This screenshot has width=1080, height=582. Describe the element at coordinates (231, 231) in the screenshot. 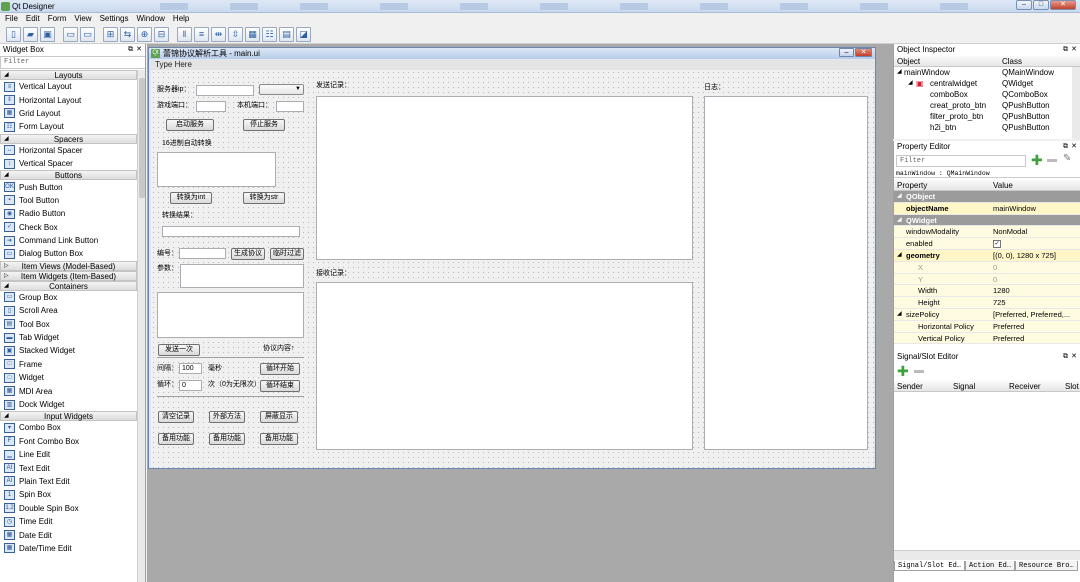

I see `convert-result-input` at that location.